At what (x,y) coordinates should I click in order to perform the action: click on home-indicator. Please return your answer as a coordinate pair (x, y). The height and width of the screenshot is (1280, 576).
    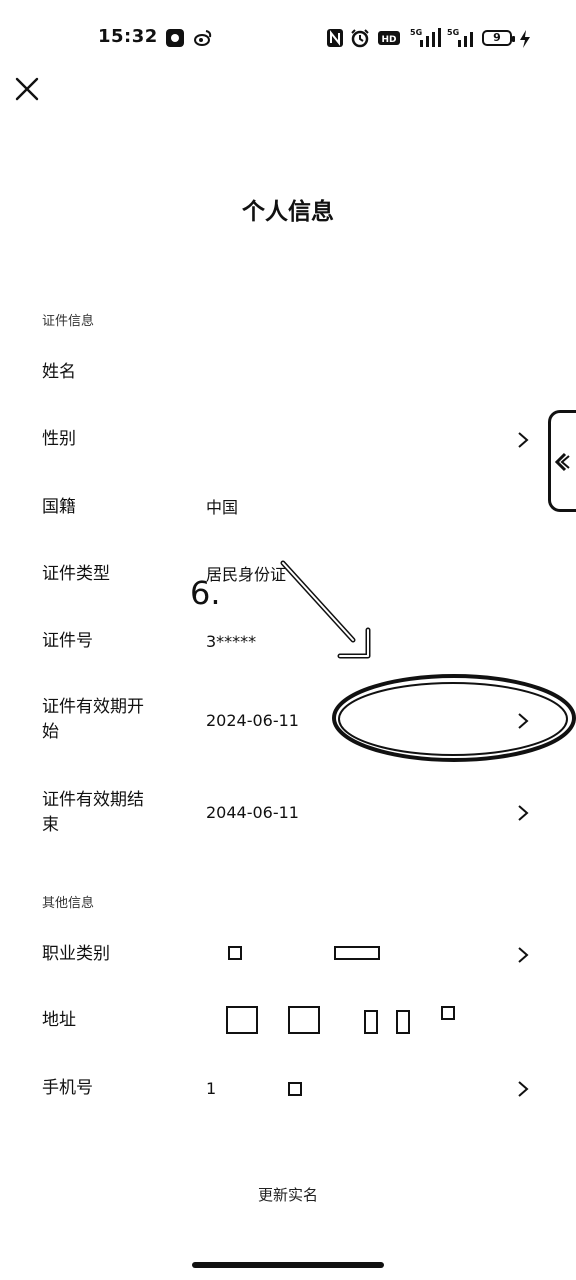
    Looking at the image, I should click on (288, 1265).